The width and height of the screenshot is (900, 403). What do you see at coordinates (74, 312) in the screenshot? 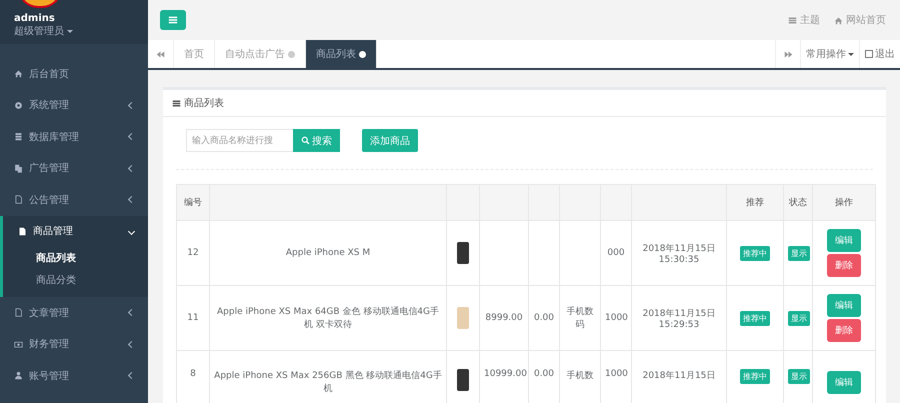
I see `menu-item: 文章管理` at bounding box center [74, 312].